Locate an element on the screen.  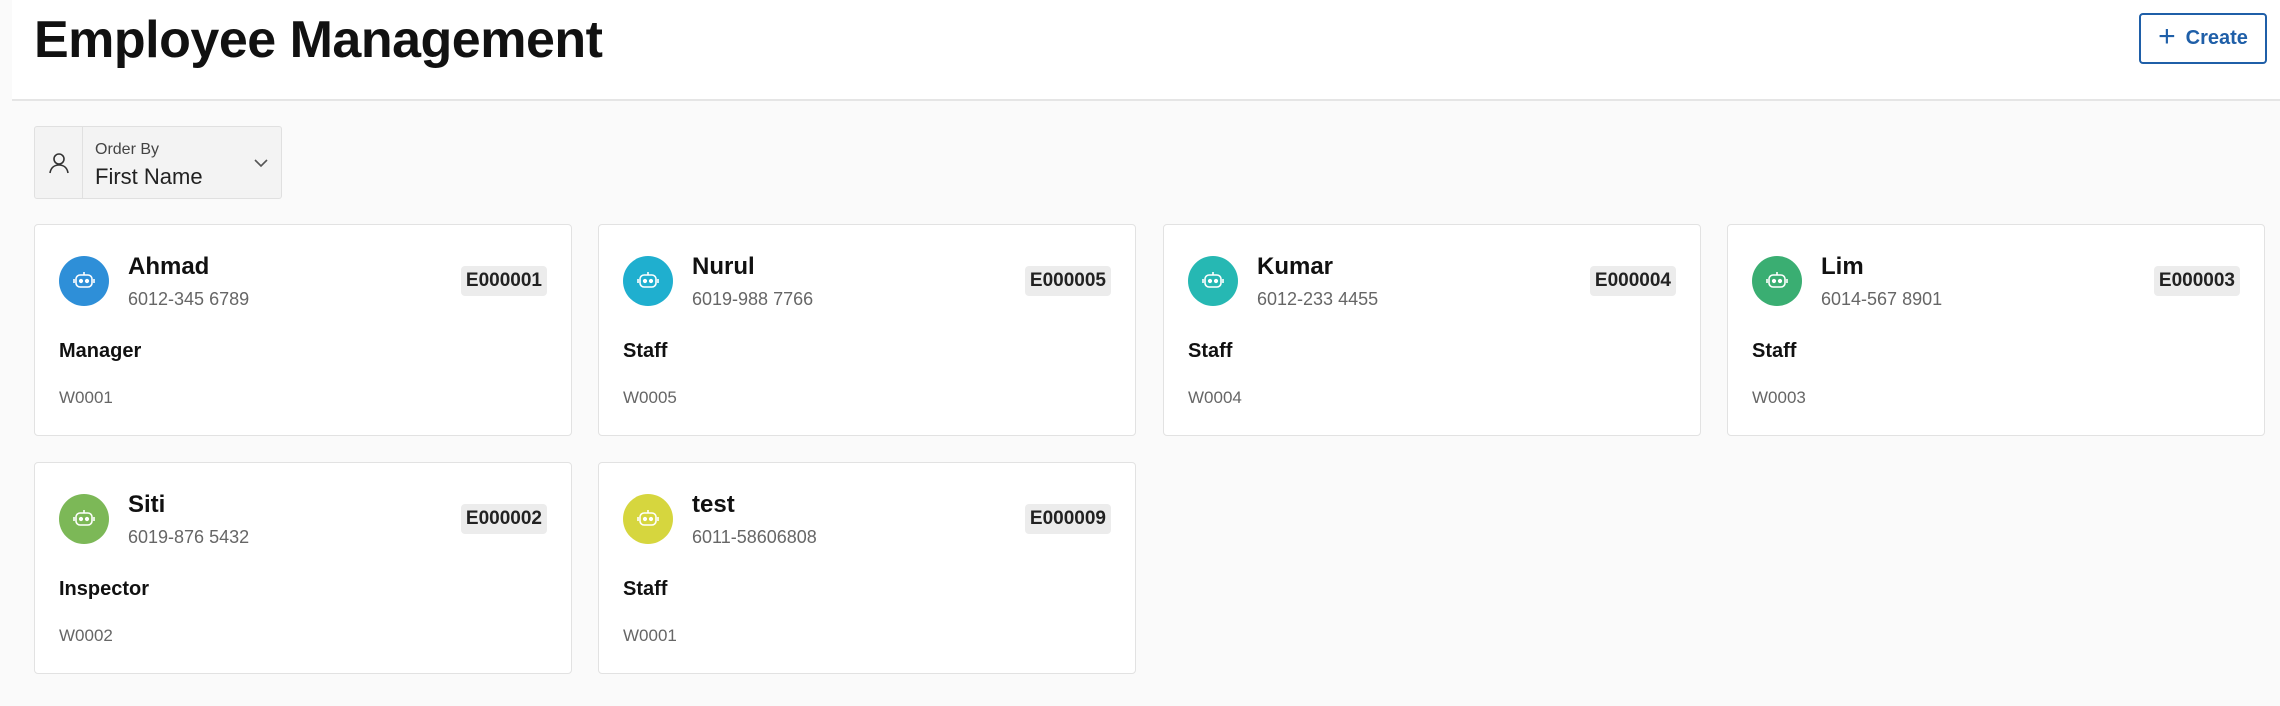
employee-name: Siti is located at coordinates (147, 504).